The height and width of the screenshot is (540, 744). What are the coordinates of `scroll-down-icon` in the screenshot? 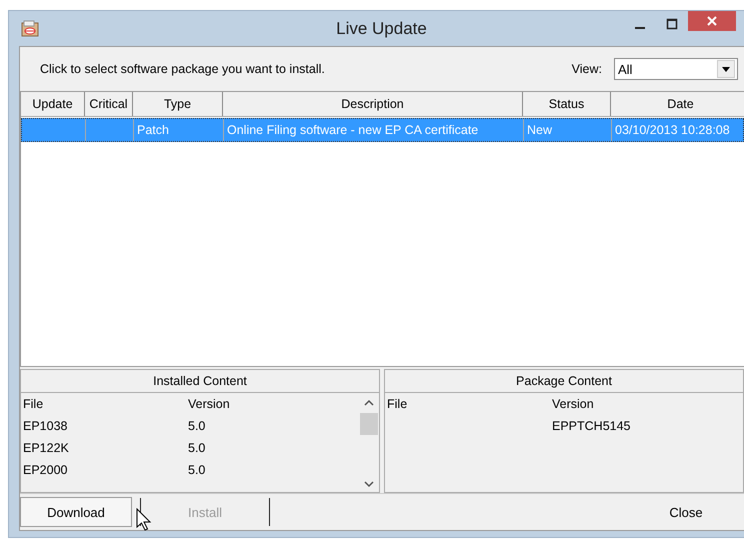 It's located at (369, 484).